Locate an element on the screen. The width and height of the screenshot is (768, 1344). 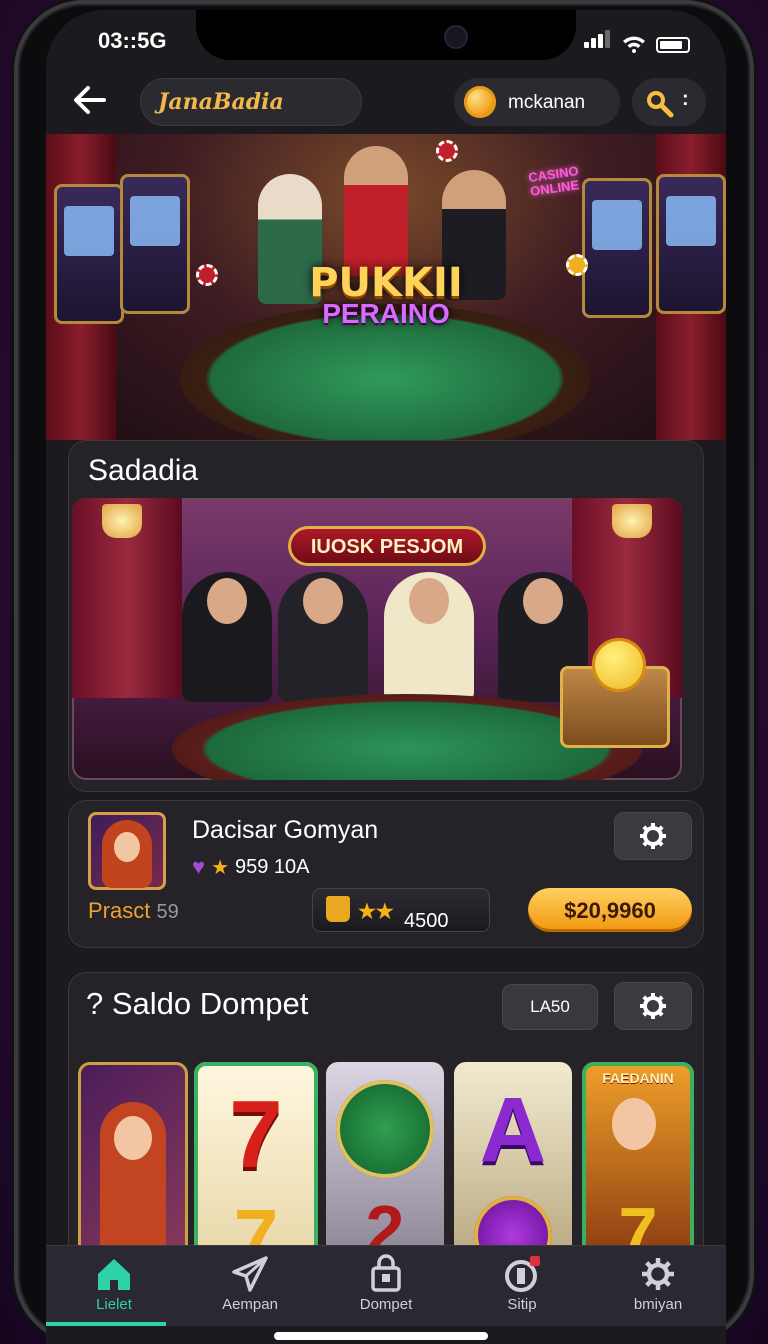
stars-value-text: 4500 is located at coordinates (426, 921).